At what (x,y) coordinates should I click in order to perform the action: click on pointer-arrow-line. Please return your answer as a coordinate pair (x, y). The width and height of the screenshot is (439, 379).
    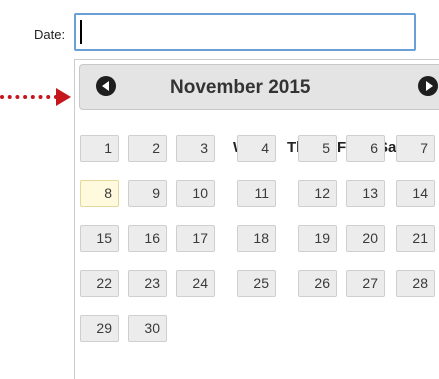
    Looking at the image, I should click on (29, 97).